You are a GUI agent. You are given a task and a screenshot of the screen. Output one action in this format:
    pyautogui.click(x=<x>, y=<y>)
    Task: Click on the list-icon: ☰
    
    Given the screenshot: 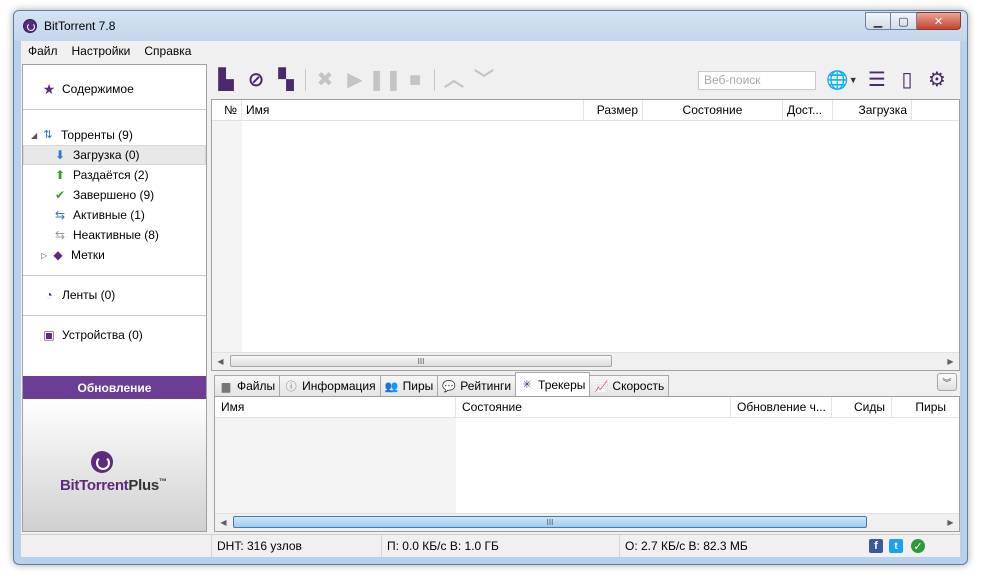 What is the action you would take?
    pyautogui.click(x=877, y=80)
    